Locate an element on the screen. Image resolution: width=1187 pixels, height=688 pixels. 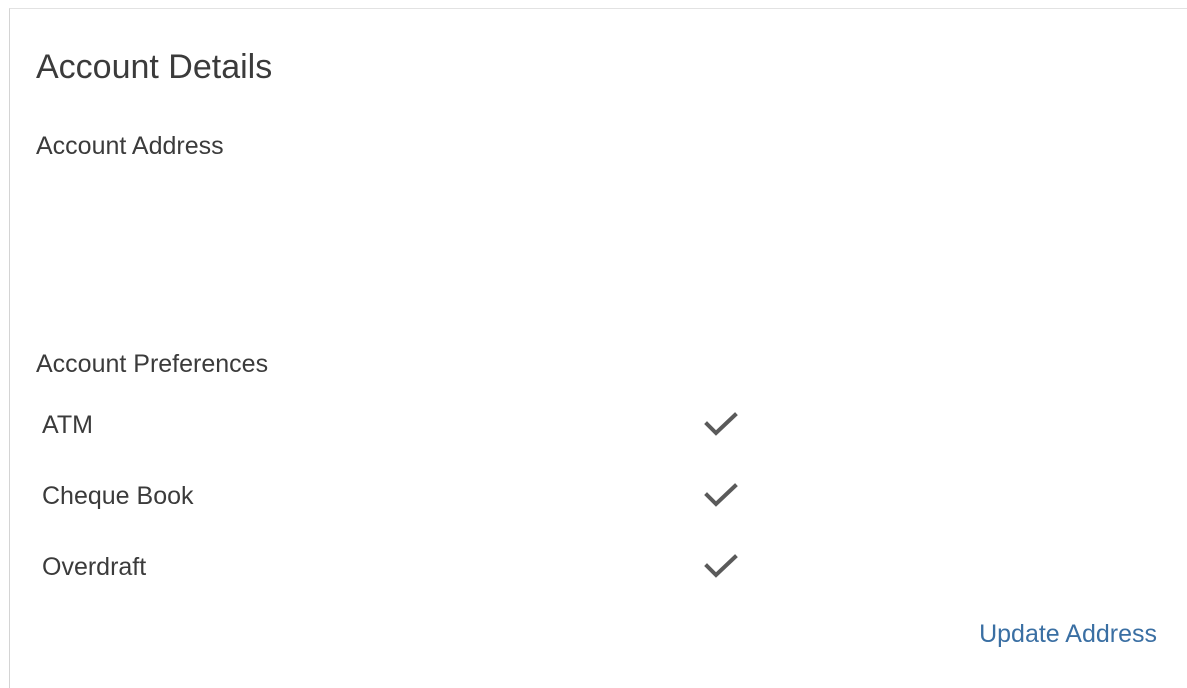
preference-label: Cheque Book is located at coordinates (118, 496).